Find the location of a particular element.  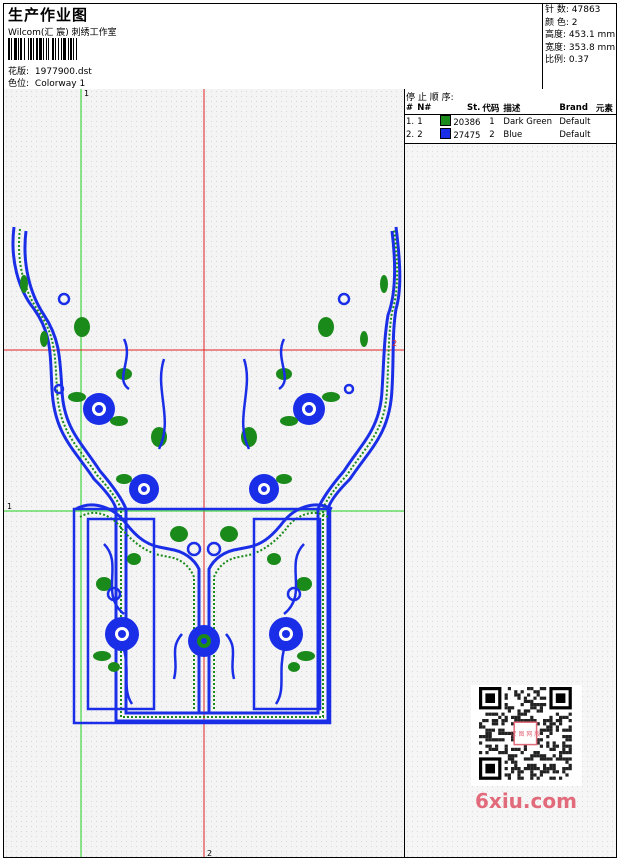

qr-code: 汉 图 网 版 is located at coordinates (526, 735).